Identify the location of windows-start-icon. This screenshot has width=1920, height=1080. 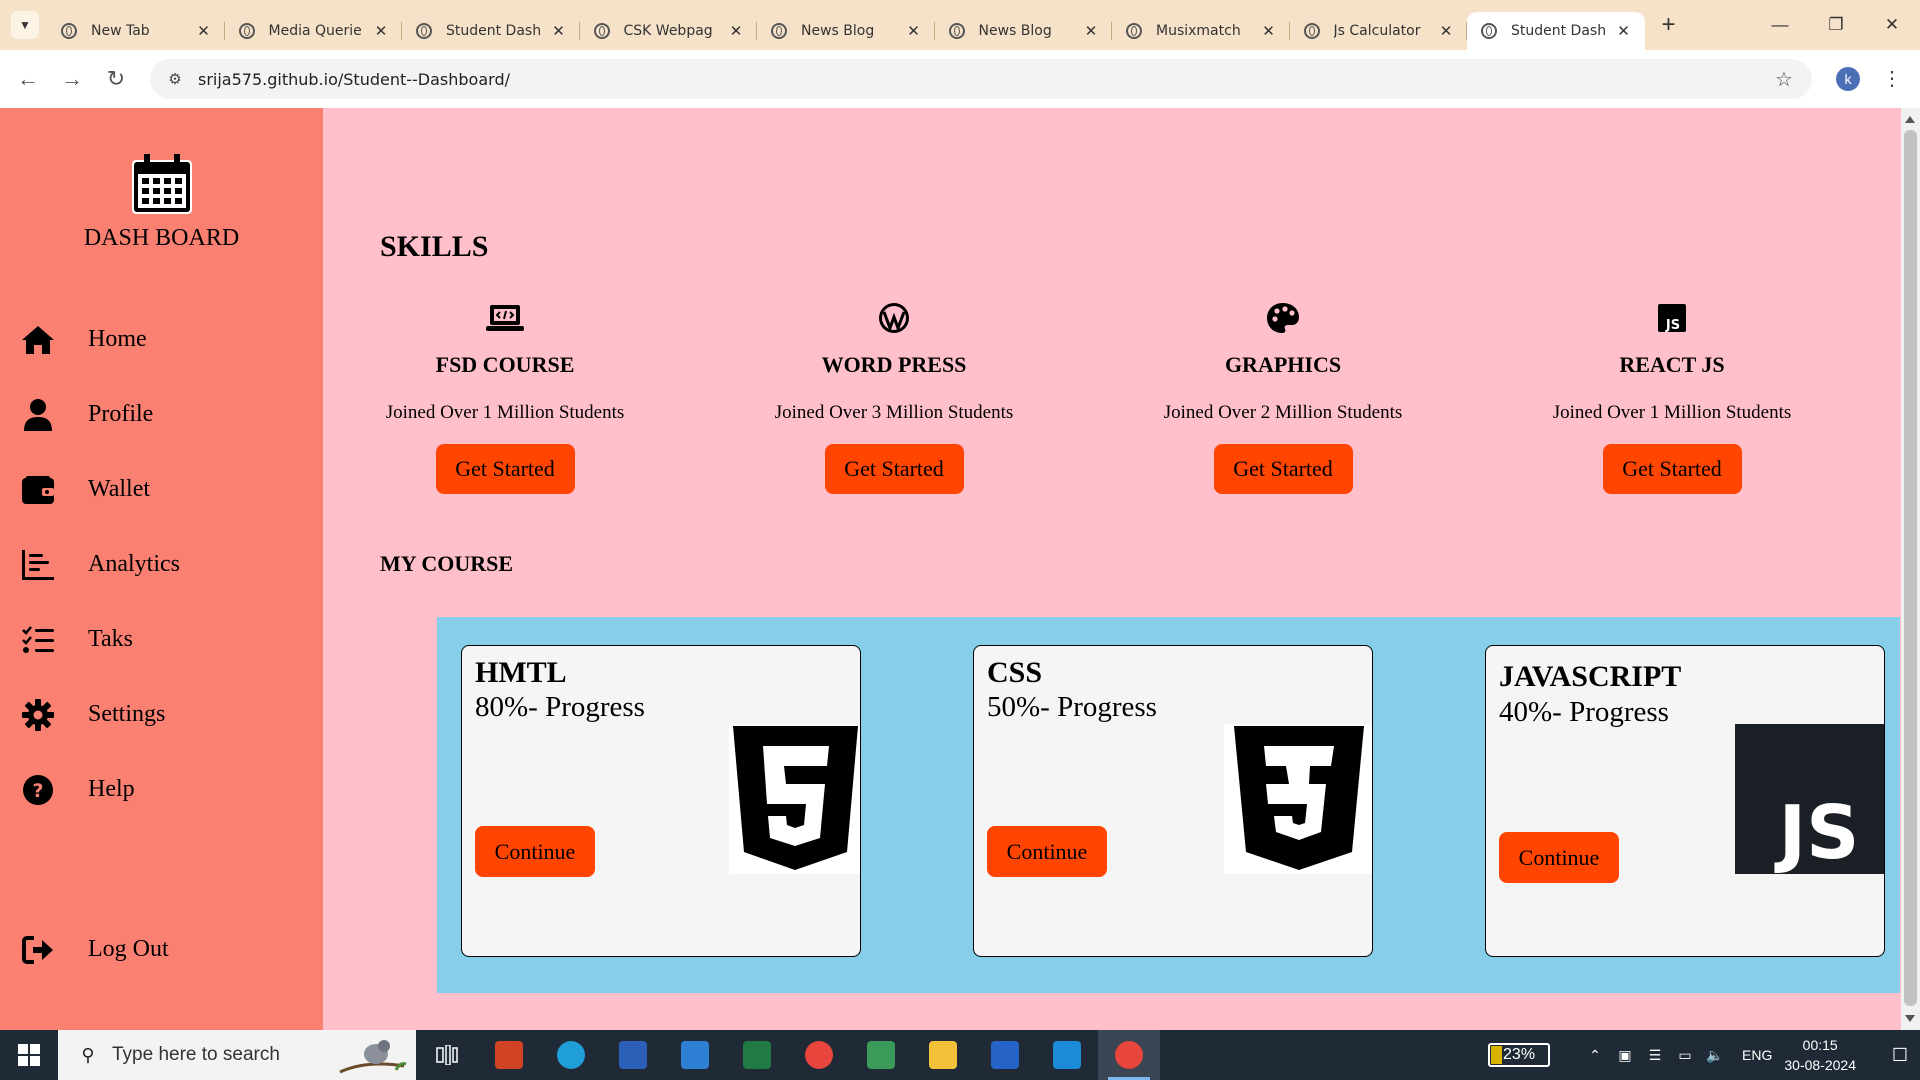
(29, 1055).